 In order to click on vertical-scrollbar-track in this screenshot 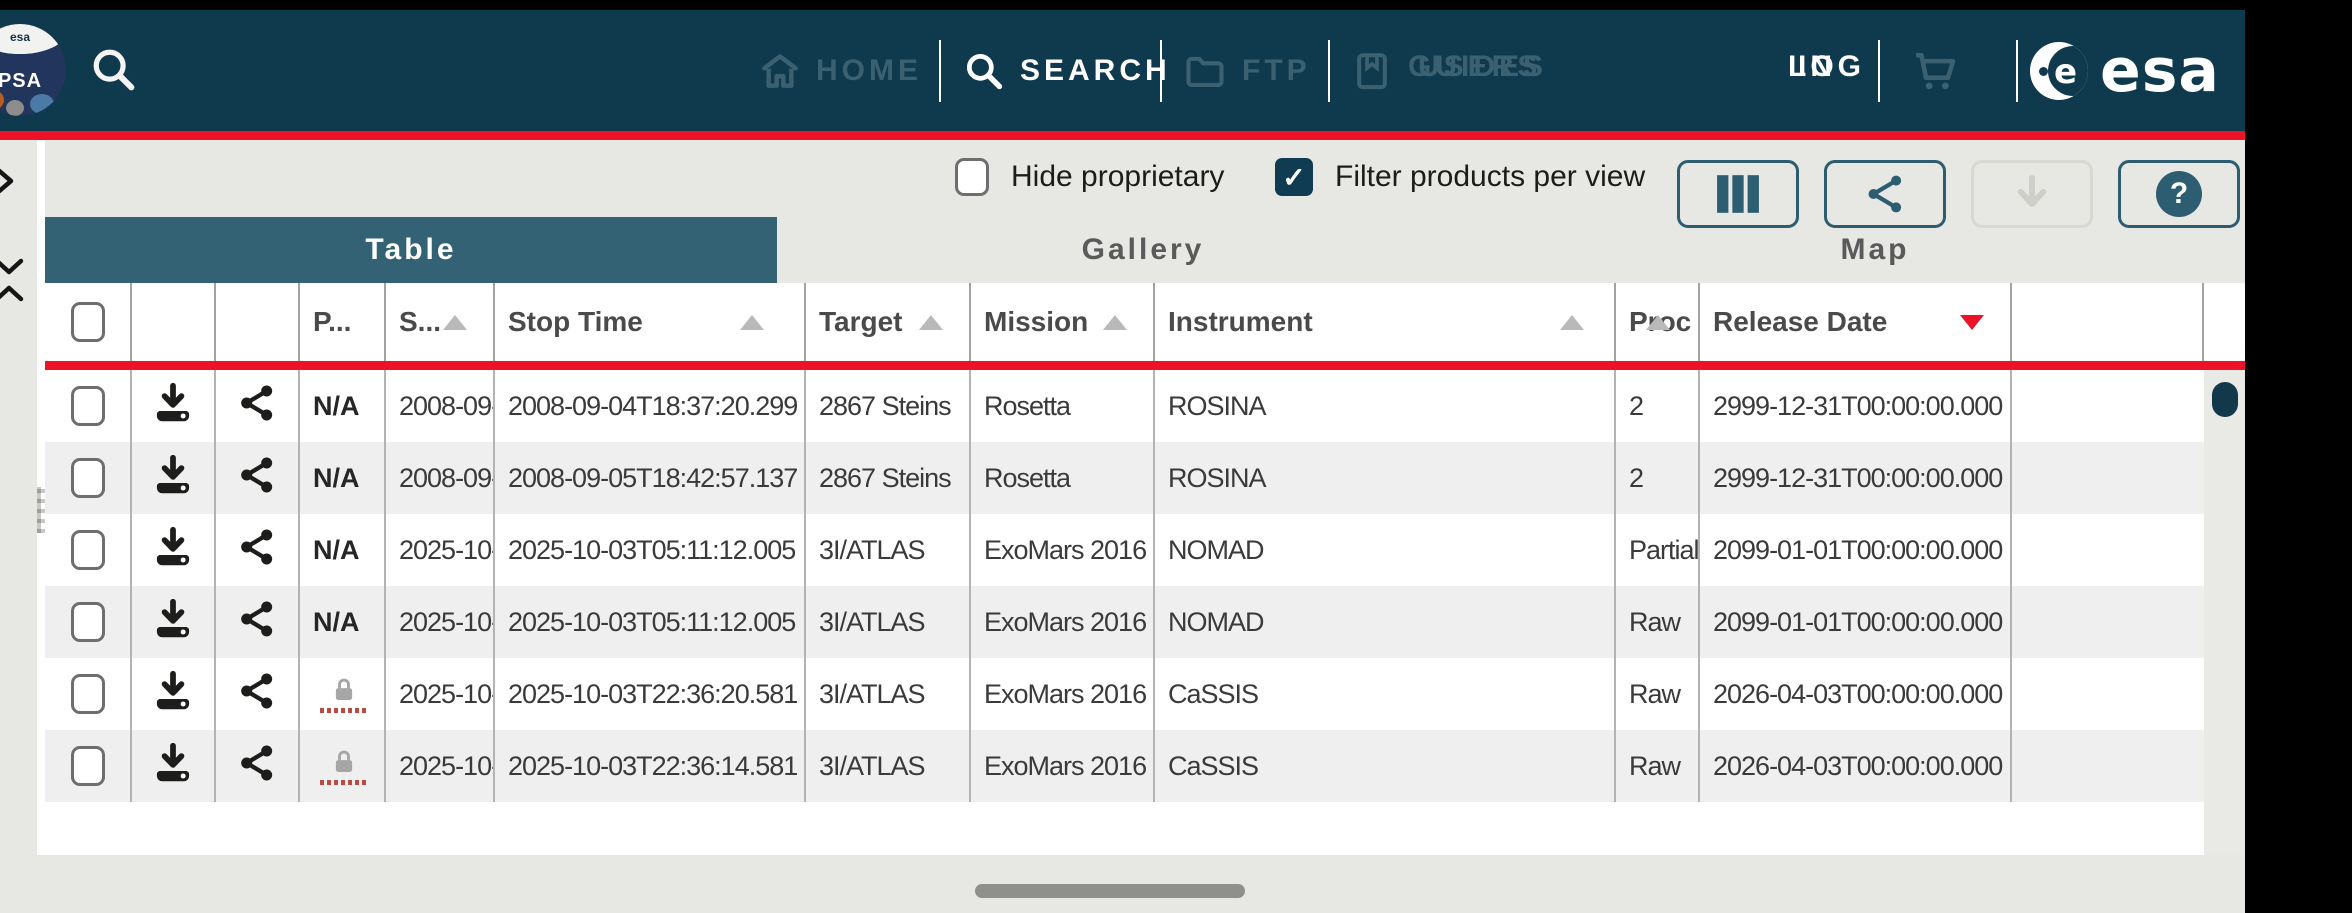, I will do `click(2224, 612)`.